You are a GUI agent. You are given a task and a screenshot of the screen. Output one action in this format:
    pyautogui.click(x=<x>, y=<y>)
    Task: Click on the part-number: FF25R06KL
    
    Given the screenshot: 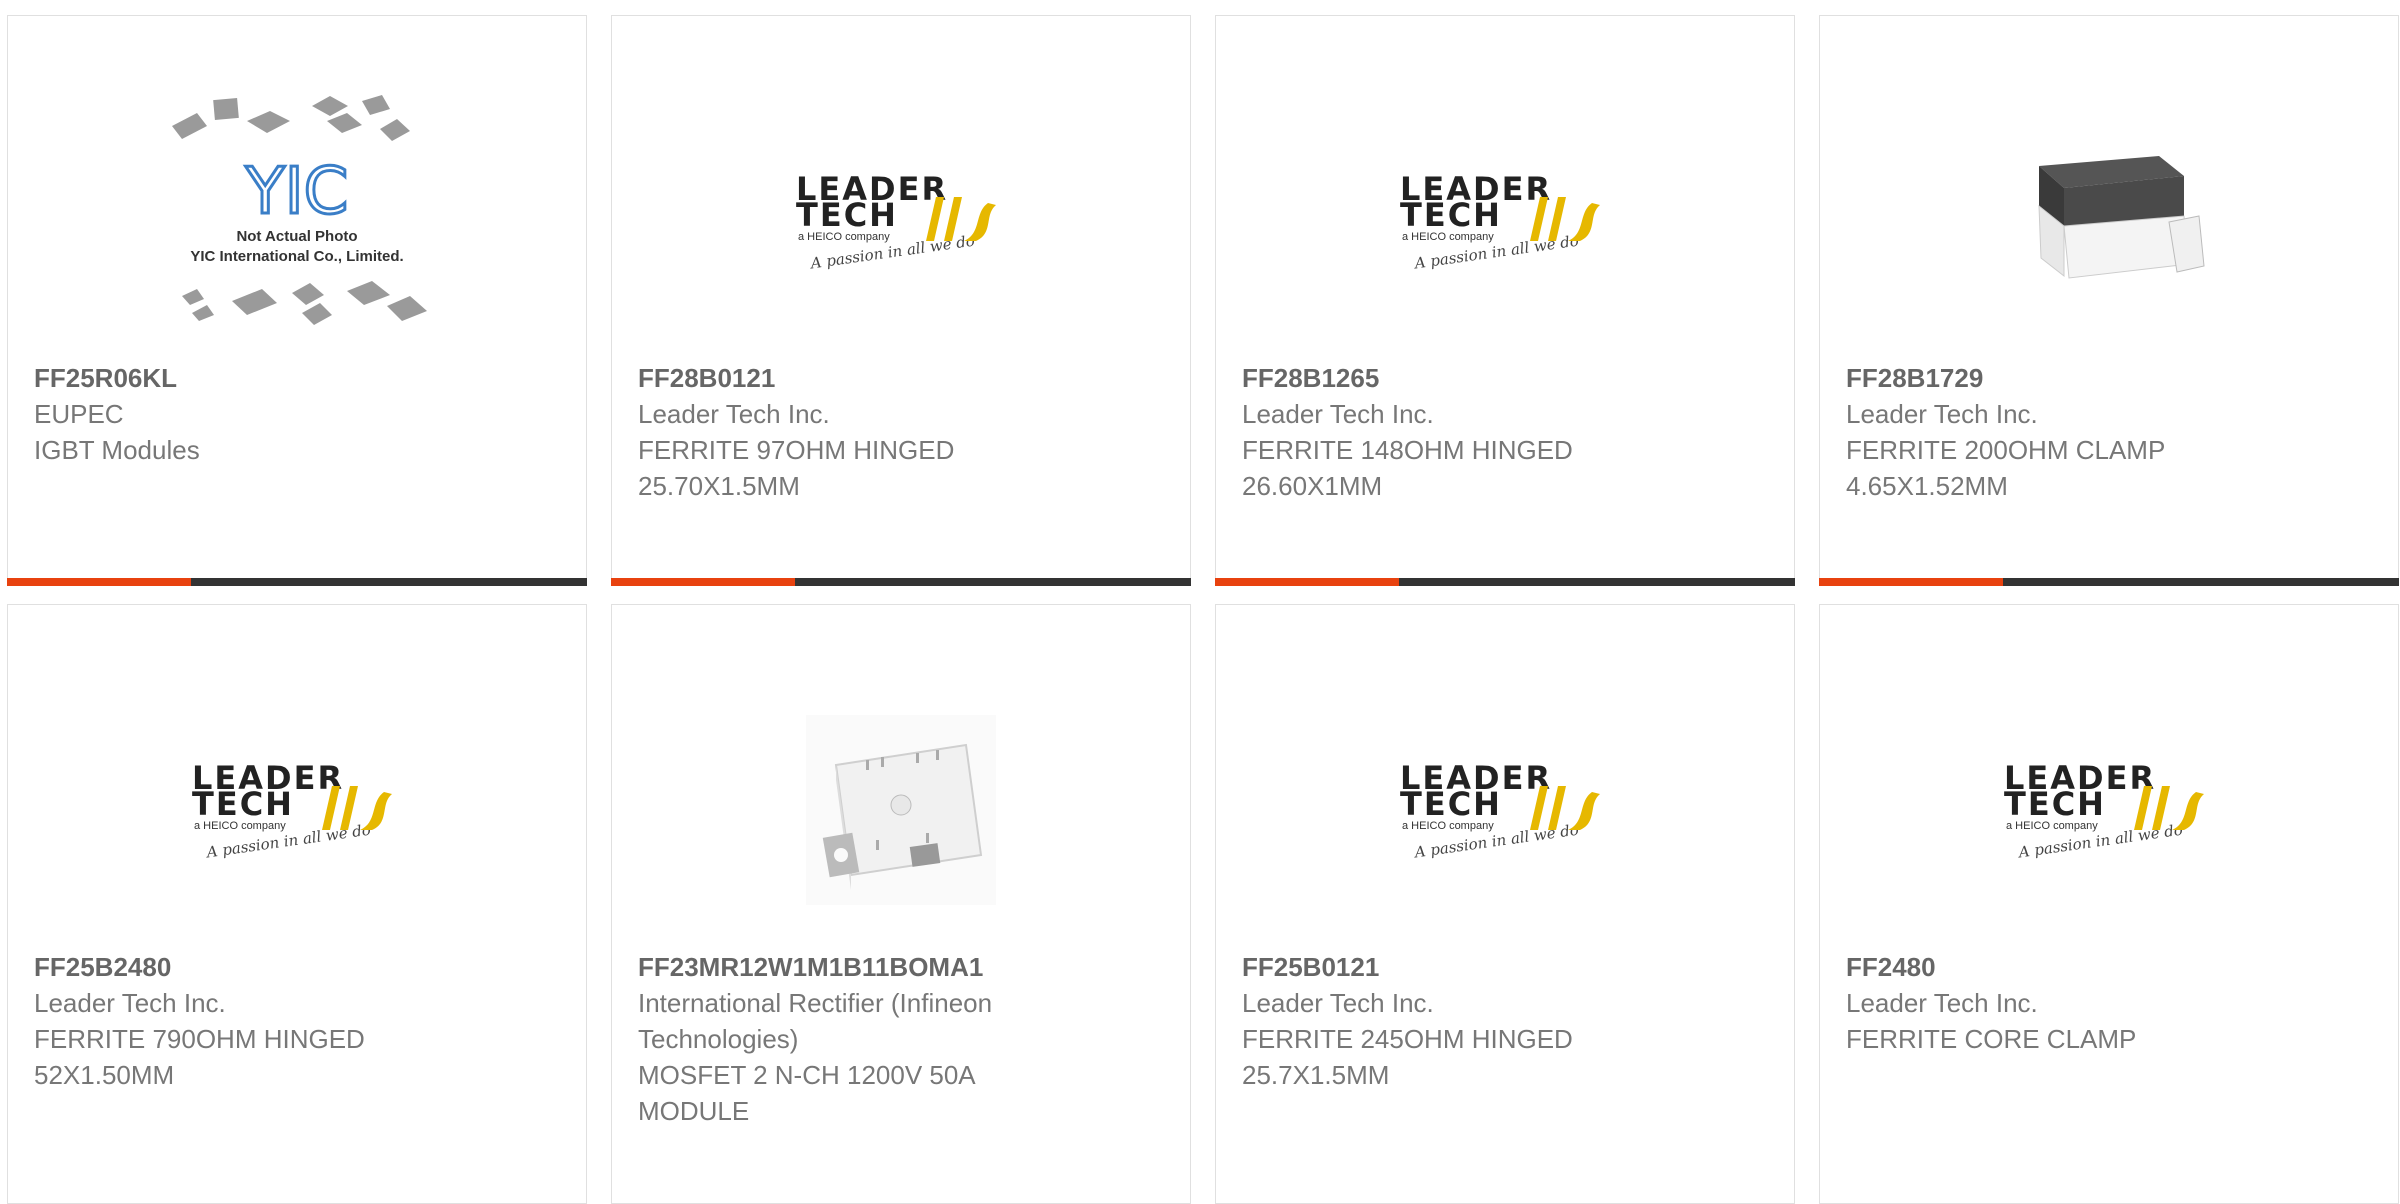 What is the action you would take?
    pyautogui.click(x=300, y=378)
    